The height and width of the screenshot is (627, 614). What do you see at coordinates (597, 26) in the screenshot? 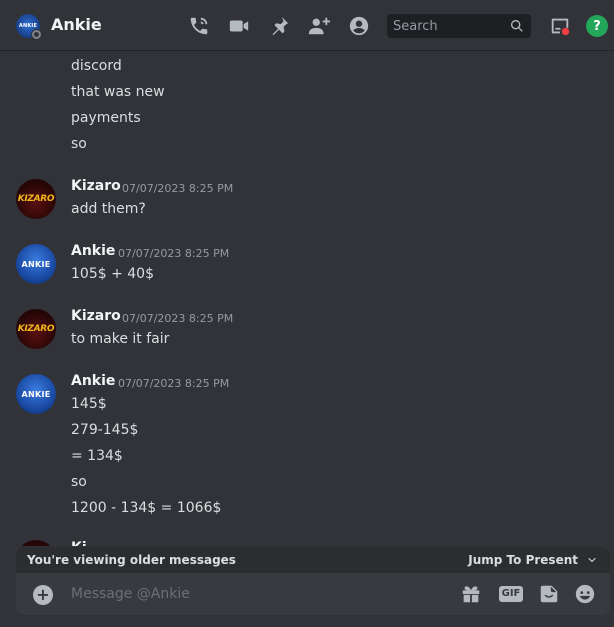
I see `help-icon: ?` at bounding box center [597, 26].